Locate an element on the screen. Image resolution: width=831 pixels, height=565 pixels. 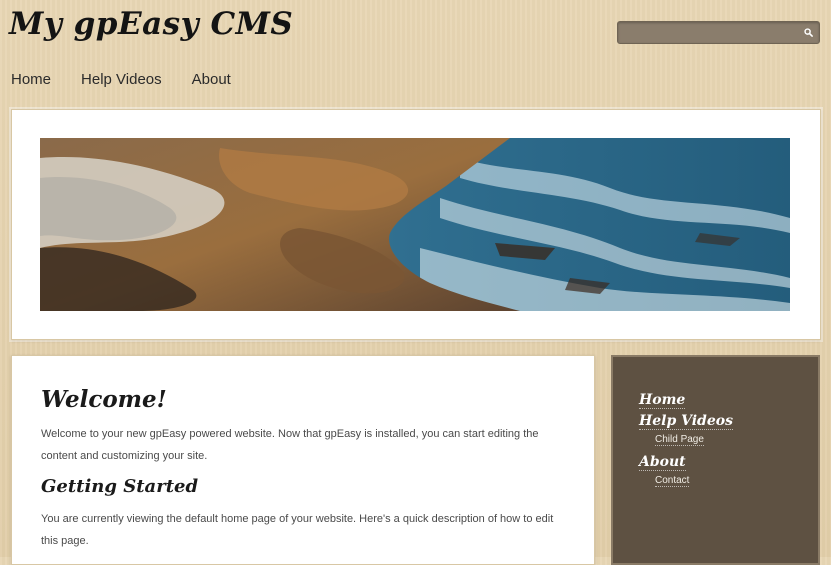
nav-item-help-videos: Help Videos is located at coordinates (121, 81).